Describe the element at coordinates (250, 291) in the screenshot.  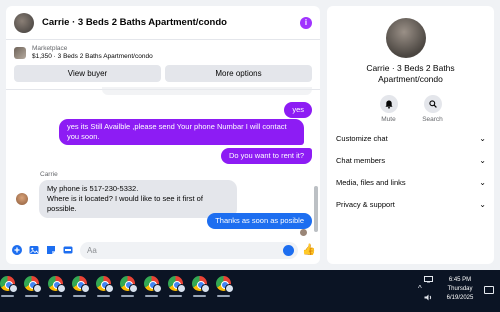
I see `taskbar: ^ 6:45 PM Thursday 6/19/2025` at that location.